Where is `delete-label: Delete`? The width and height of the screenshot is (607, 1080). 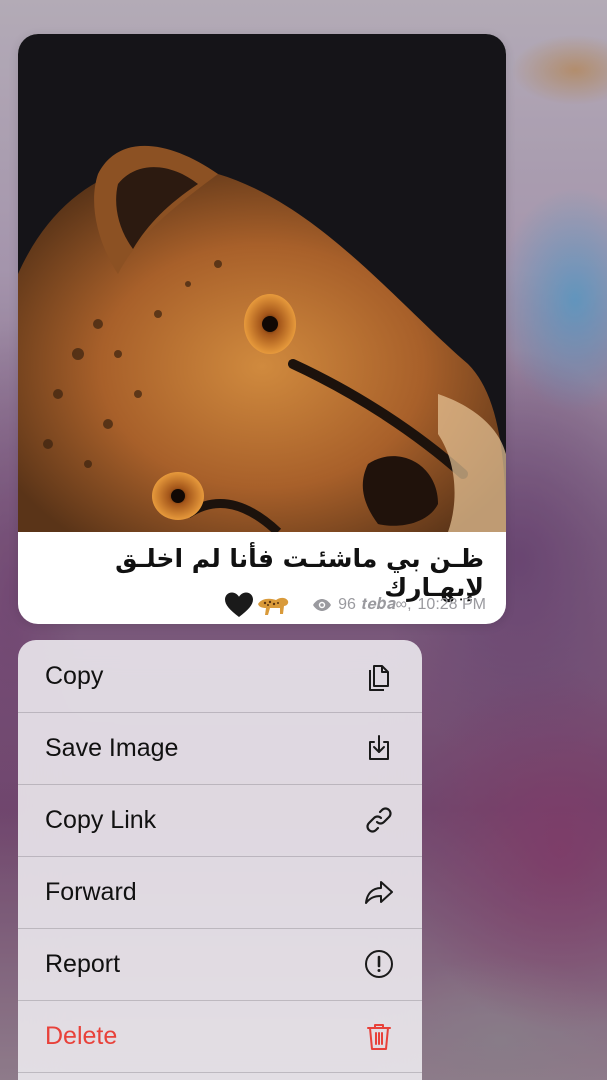
delete-label: Delete is located at coordinates (81, 1035).